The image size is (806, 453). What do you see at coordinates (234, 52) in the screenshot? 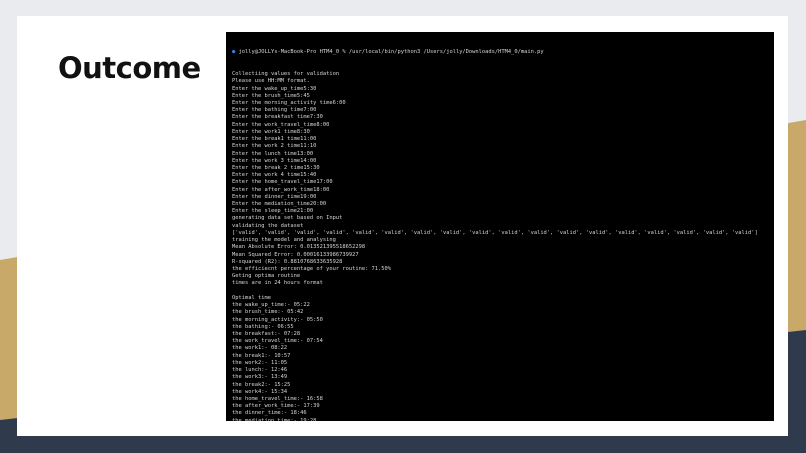
I see `prompt-marker-icon: ●` at bounding box center [234, 52].